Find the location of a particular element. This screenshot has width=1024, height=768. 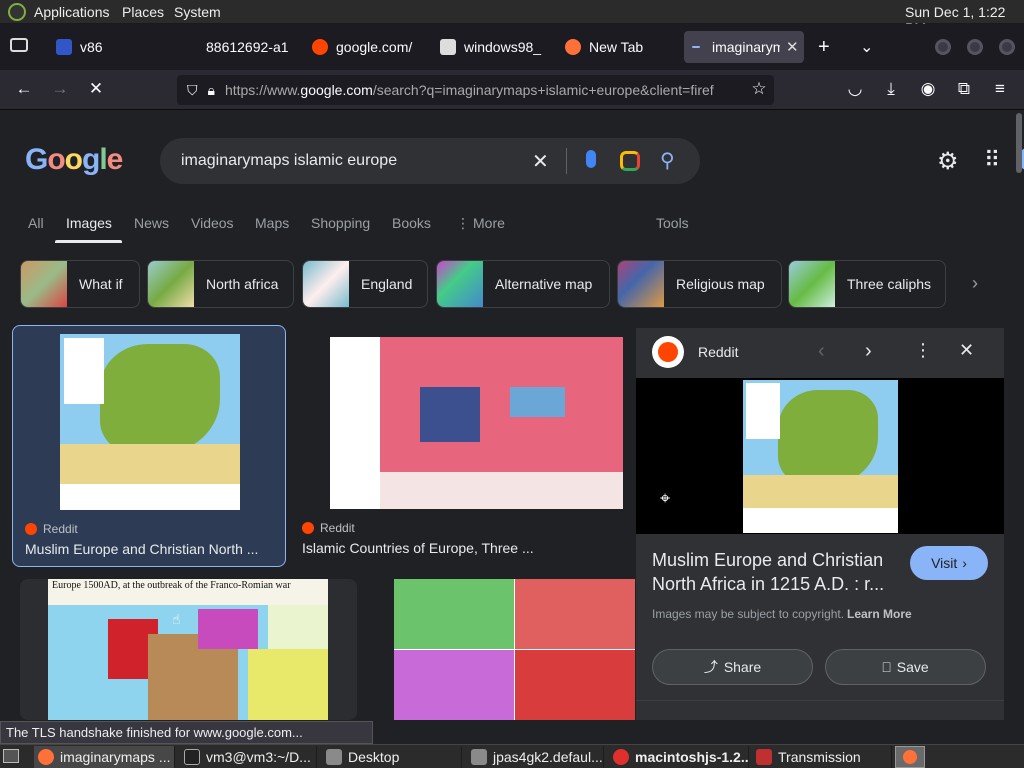

tab-88612692: 88612692-a1 is located at coordinates (243, 47).